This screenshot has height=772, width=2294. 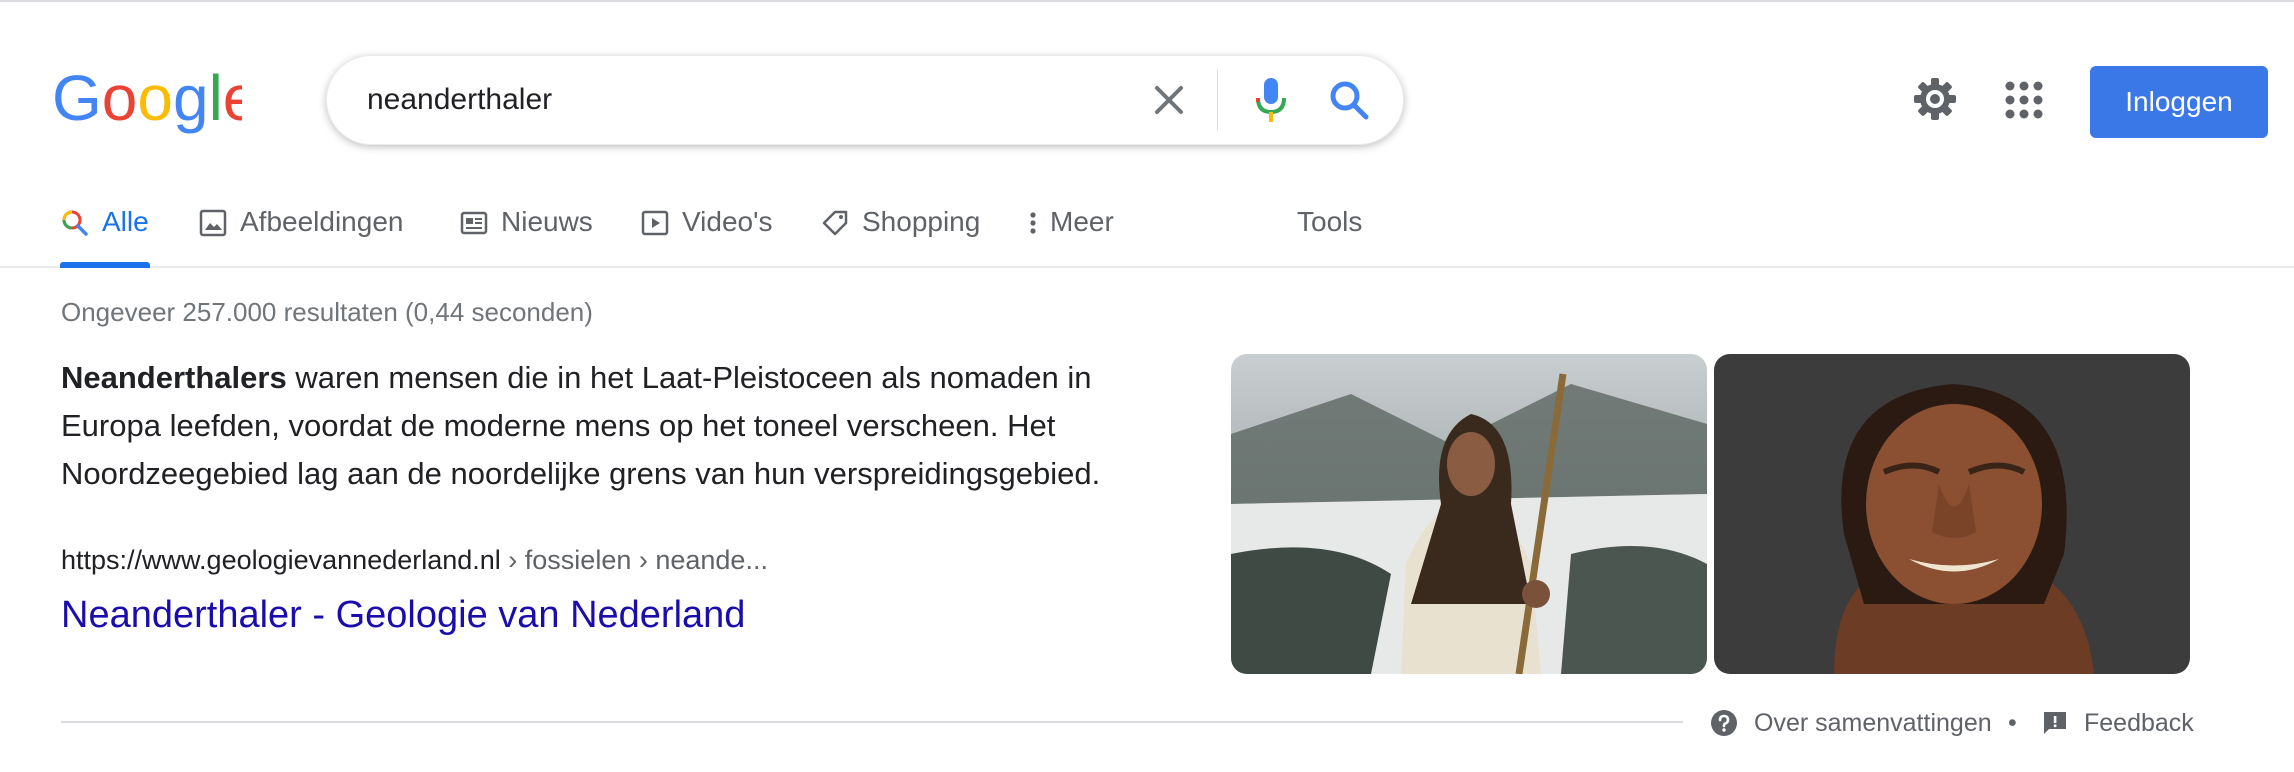 I want to click on tab-videos: Video's, so click(x=706, y=234).